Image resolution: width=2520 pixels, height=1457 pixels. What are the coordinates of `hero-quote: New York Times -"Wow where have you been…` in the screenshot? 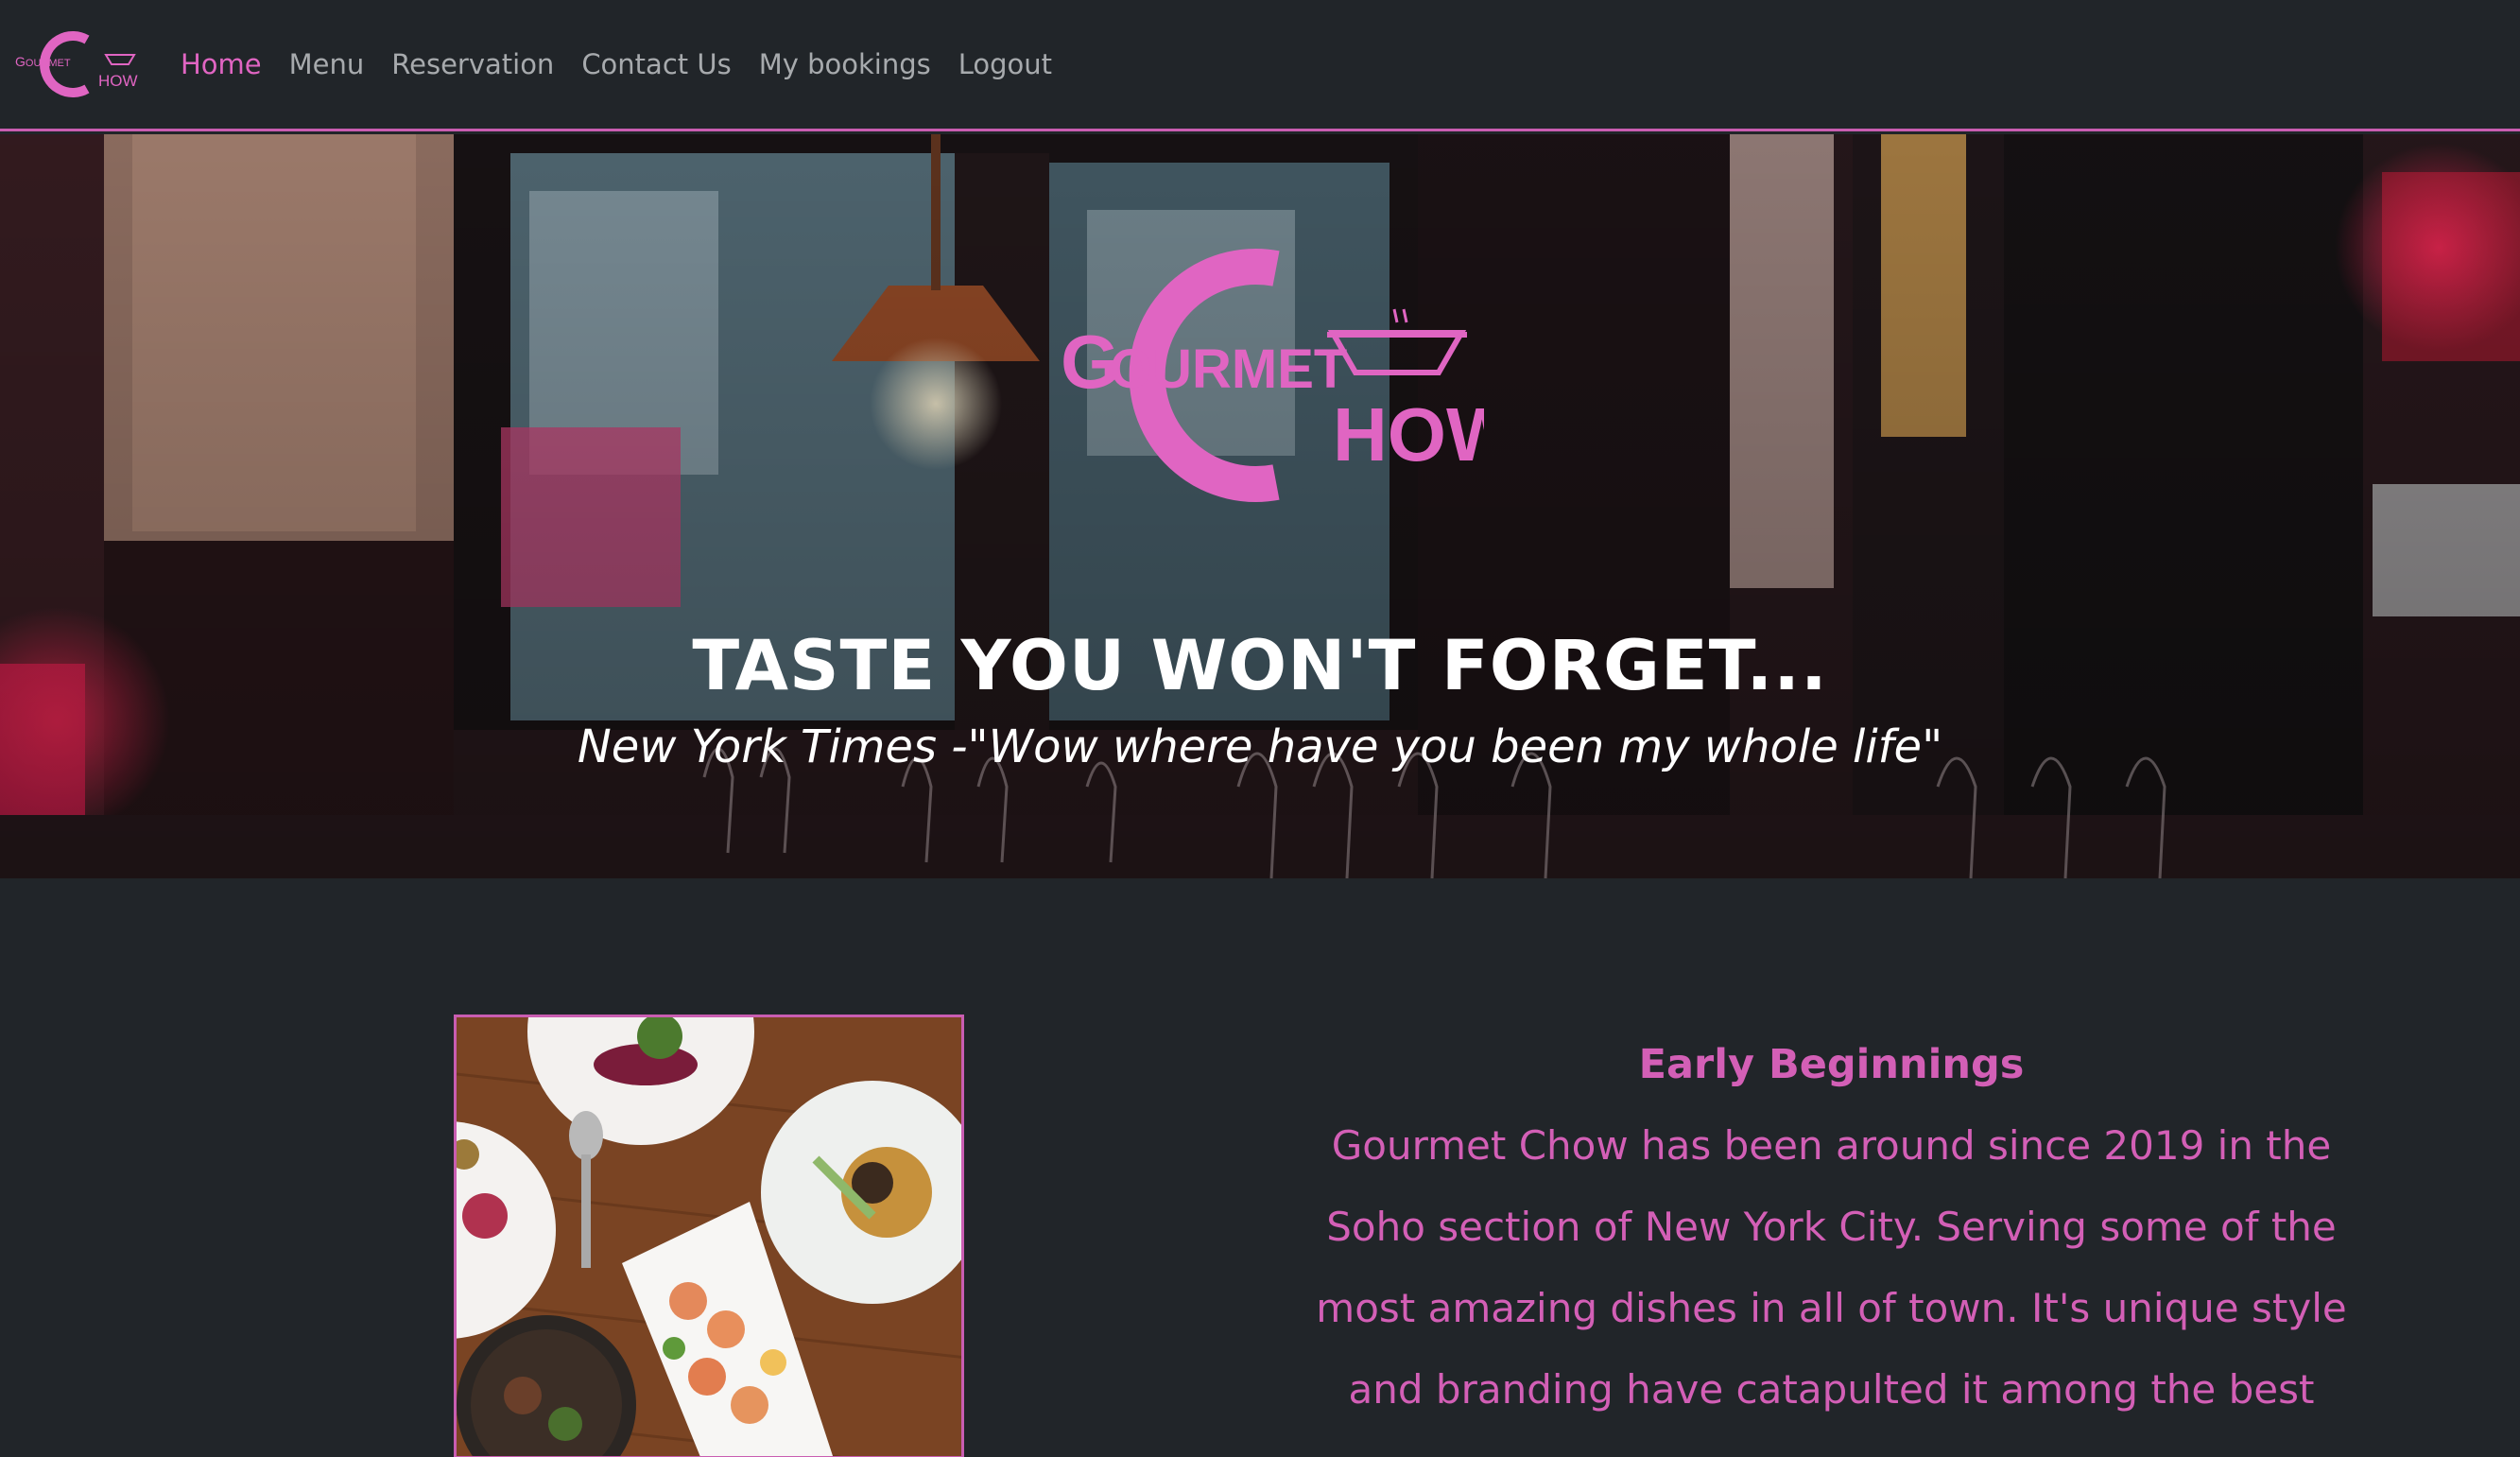 It's located at (1260, 747).